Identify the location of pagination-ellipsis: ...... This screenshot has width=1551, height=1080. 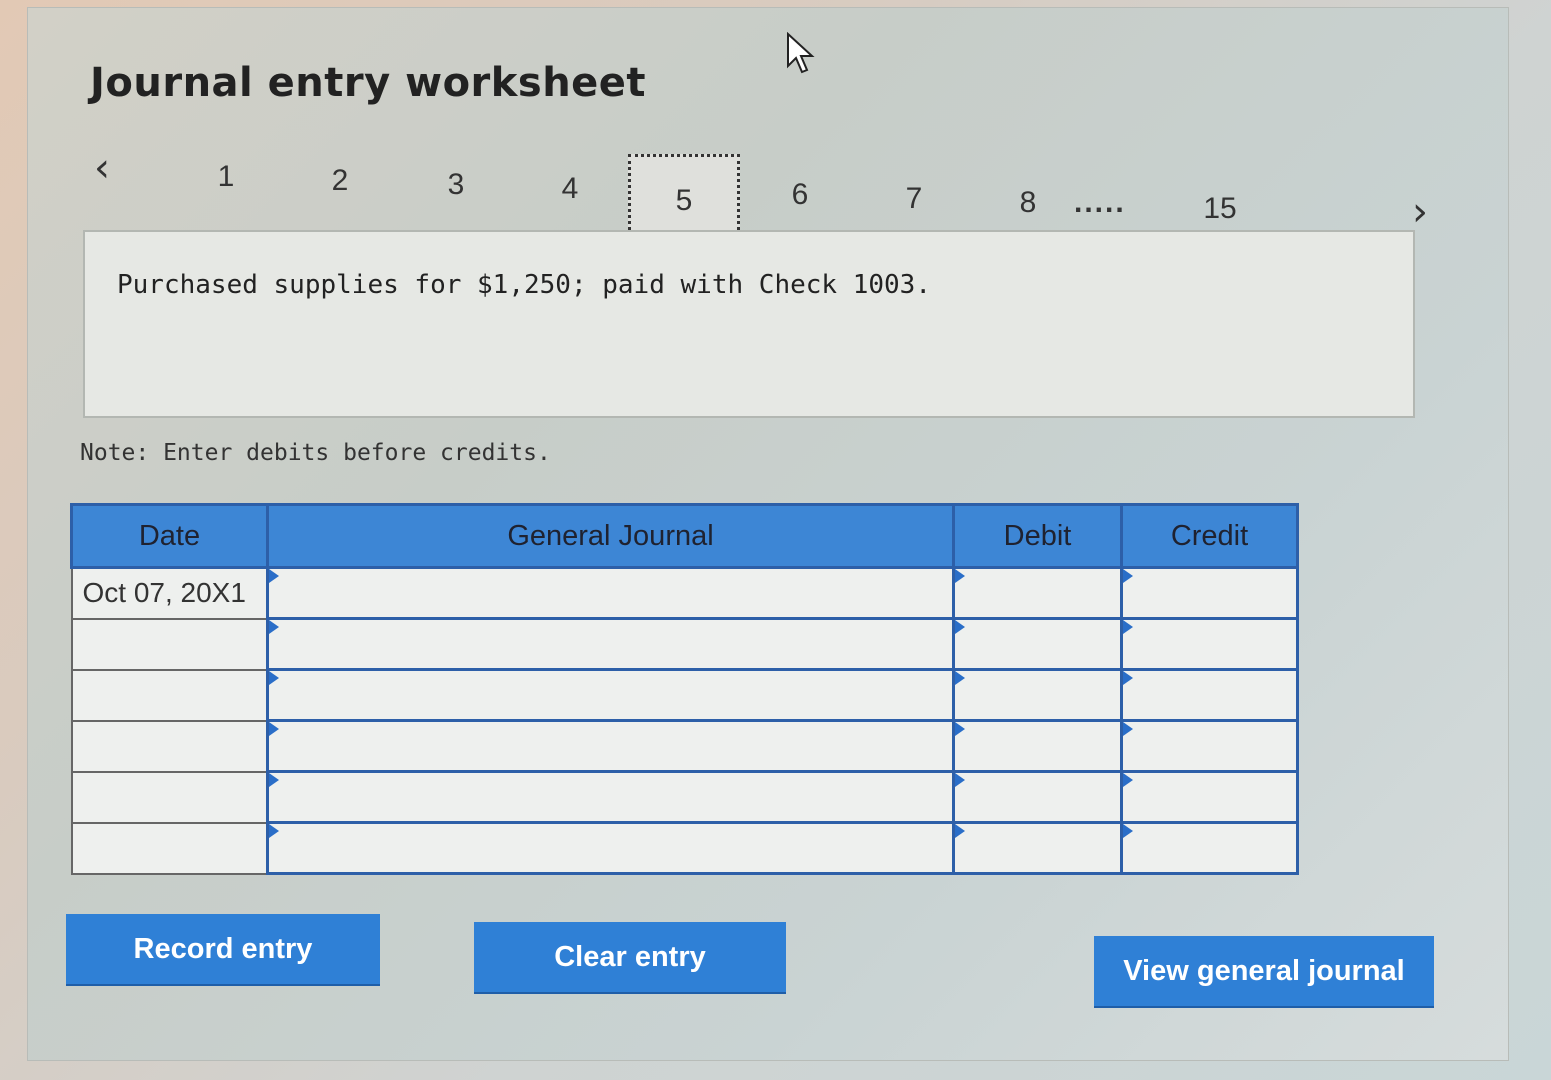
(1100, 202).